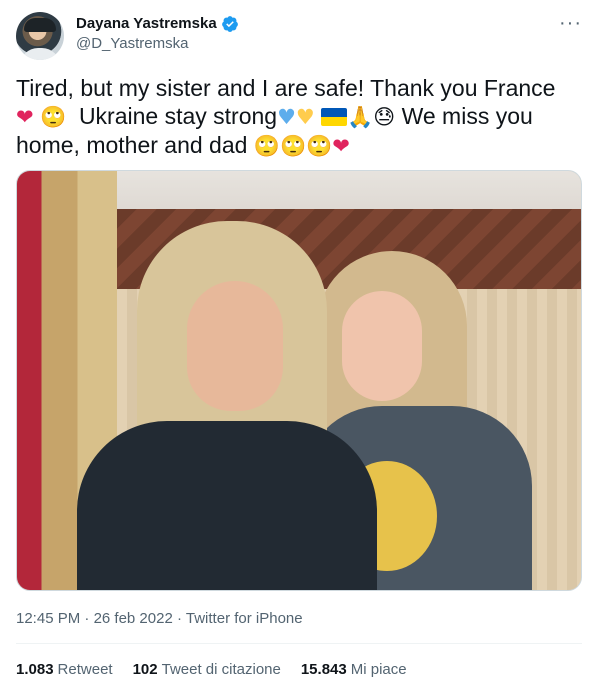 The width and height of the screenshot is (598, 699). I want to click on more-options-icon: ···, so click(570, 23).